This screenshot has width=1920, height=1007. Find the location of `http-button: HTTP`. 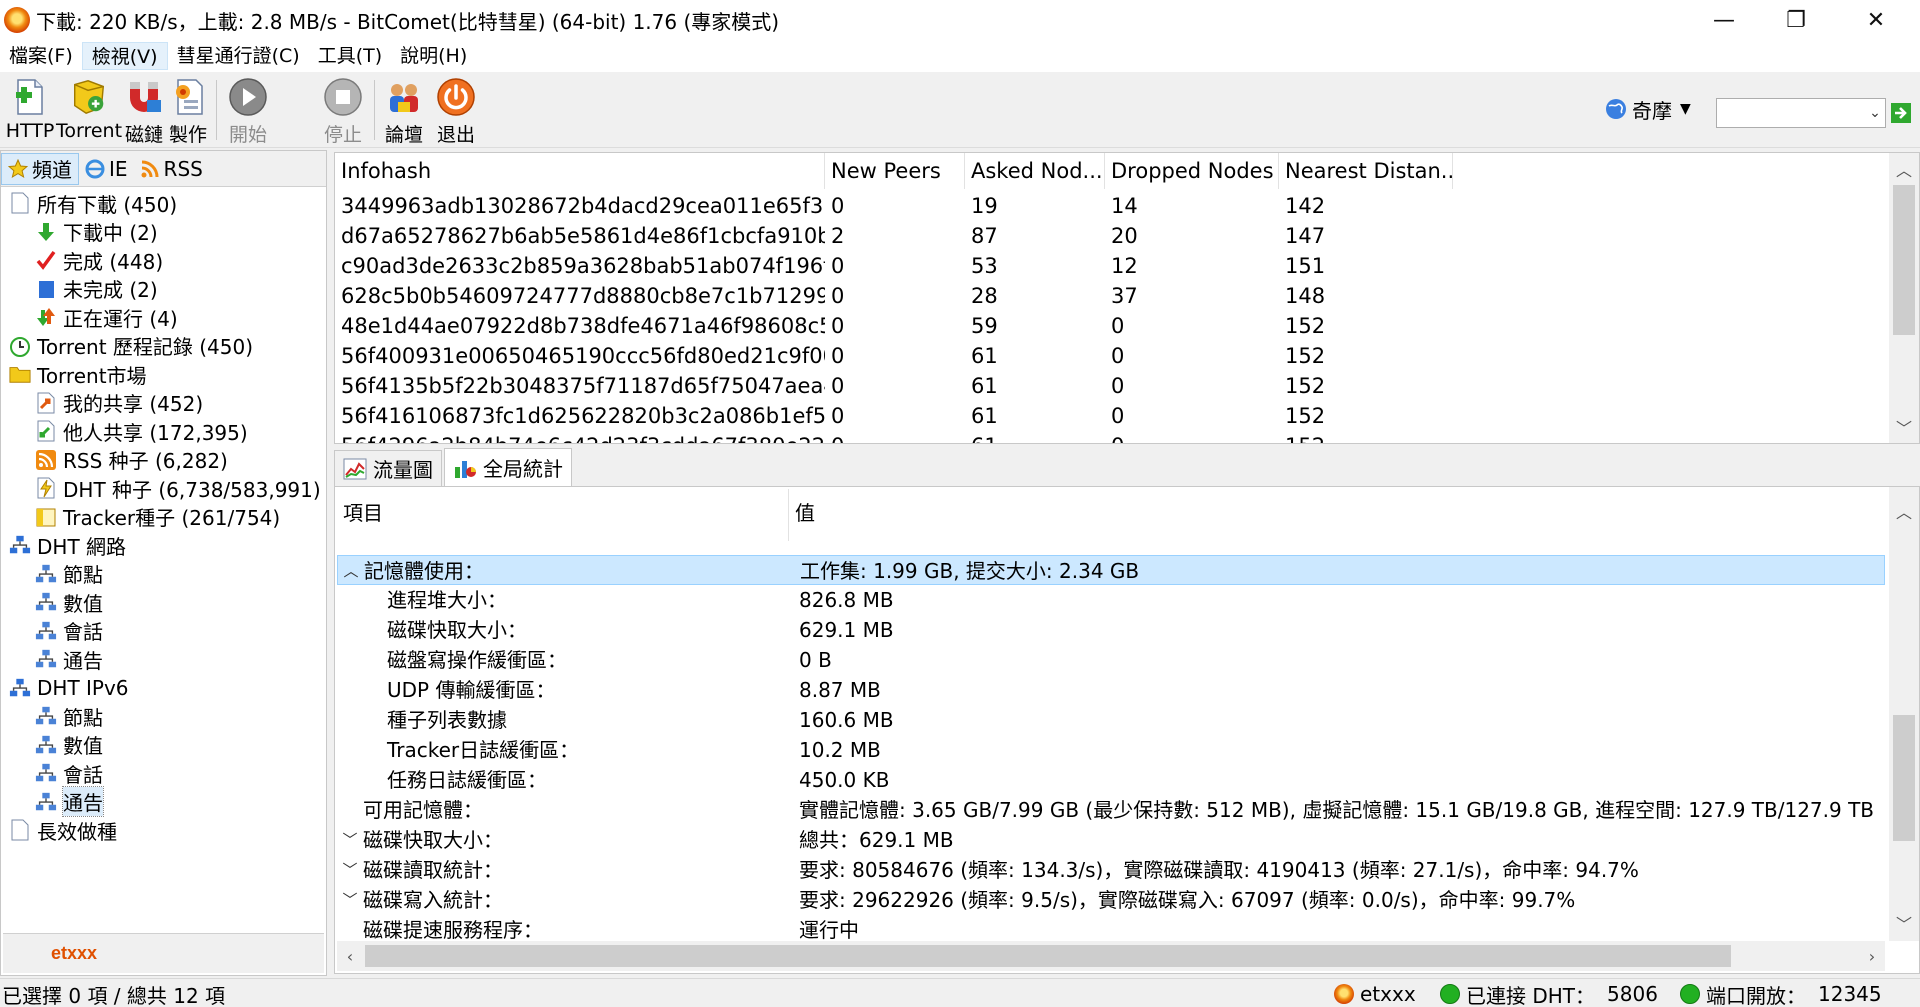

http-button: HTTP is located at coordinates (30, 109).